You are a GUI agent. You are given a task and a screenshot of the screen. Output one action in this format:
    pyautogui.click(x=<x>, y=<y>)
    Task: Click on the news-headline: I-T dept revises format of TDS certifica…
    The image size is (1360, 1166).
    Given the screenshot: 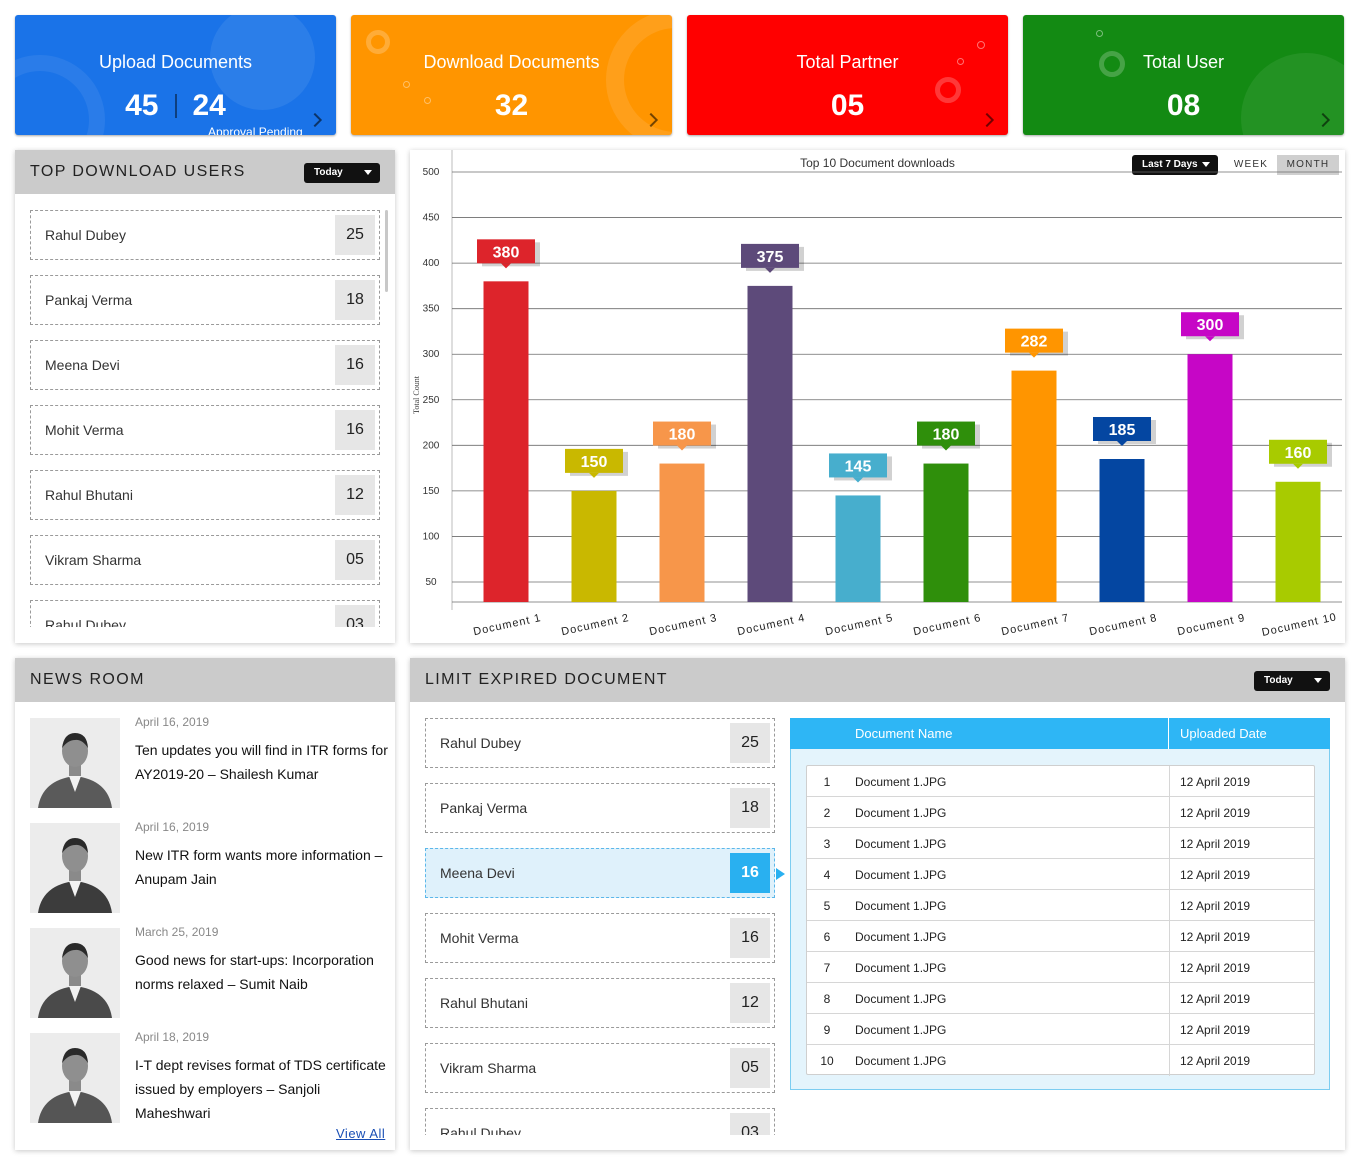 What is the action you would take?
    pyautogui.click(x=262, y=1089)
    